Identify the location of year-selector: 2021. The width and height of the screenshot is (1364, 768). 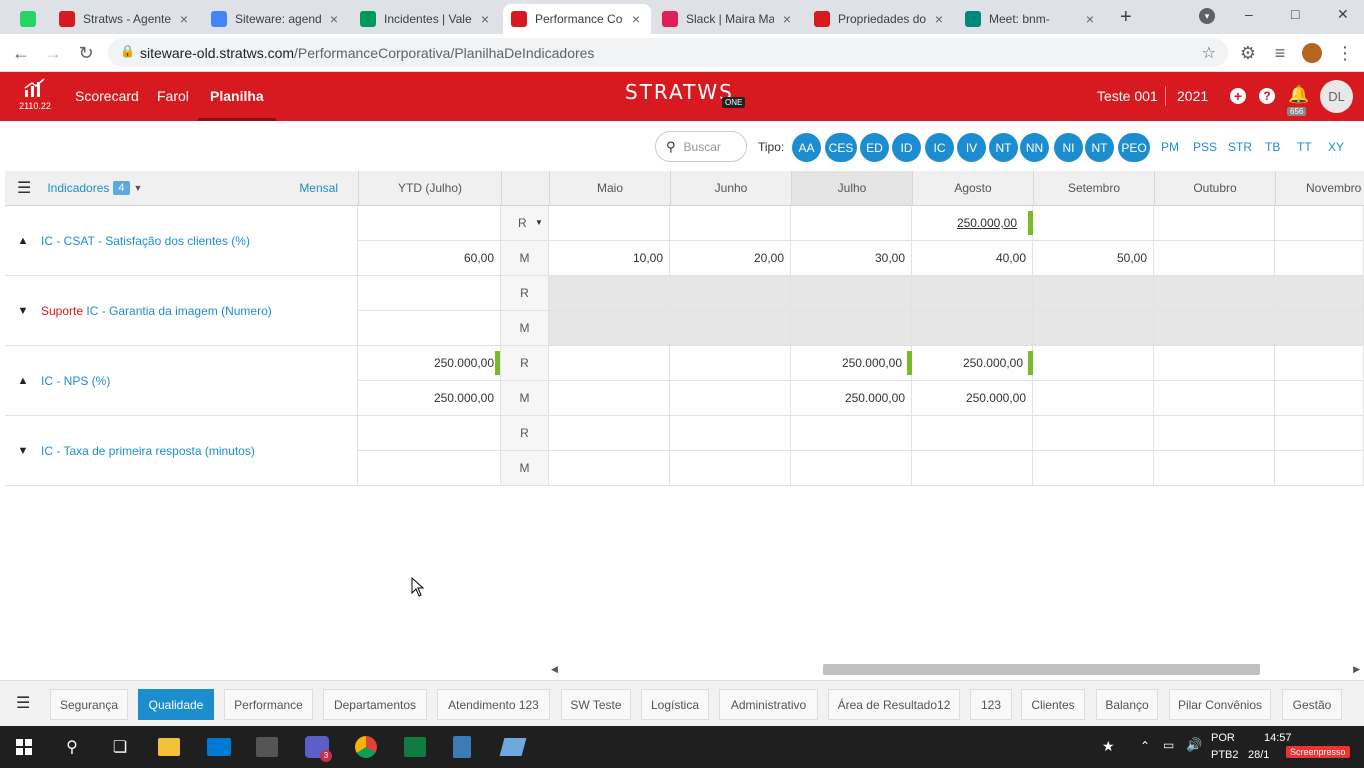
(1192, 96).